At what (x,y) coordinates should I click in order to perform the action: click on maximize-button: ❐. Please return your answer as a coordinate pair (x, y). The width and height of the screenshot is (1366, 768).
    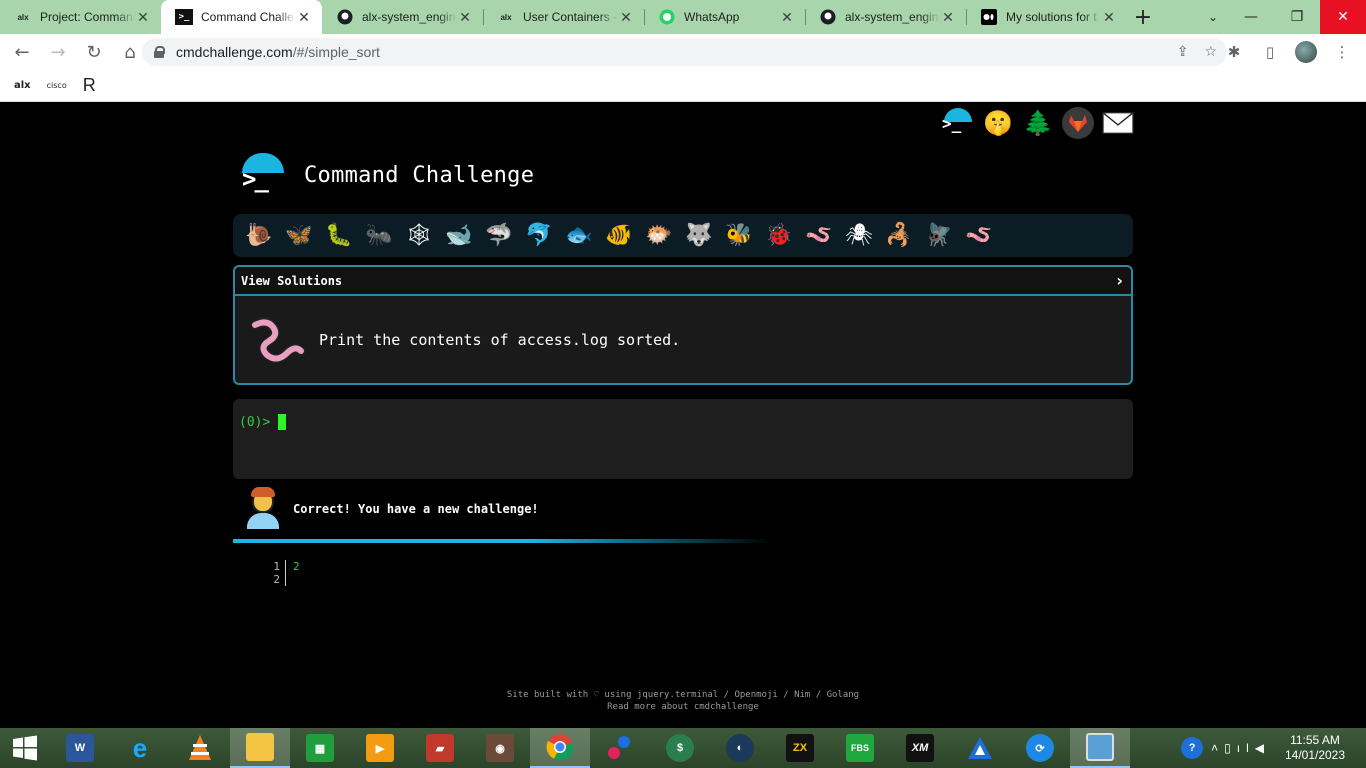
    Looking at the image, I should click on (1297, 17).